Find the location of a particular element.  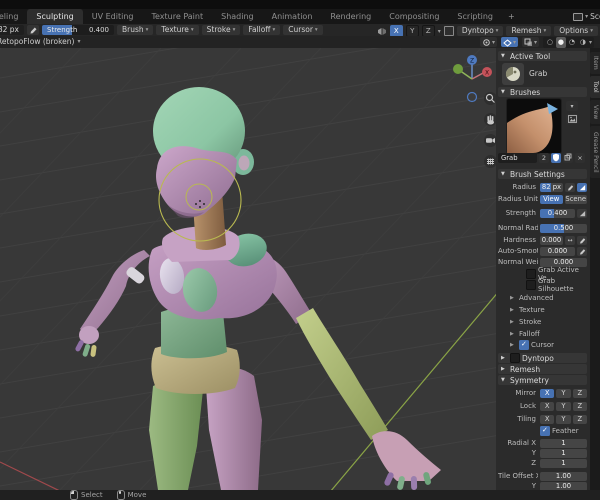

brushes-section-header: ▼ Brushes is located at coordinates (542, 92).